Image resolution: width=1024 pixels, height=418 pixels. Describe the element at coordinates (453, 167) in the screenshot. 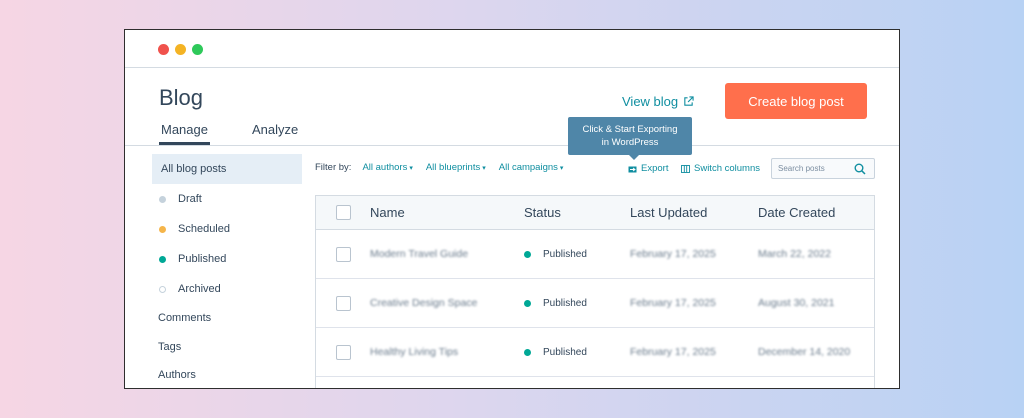

I see `filter-blueprints-label: All blueprints` at that location.